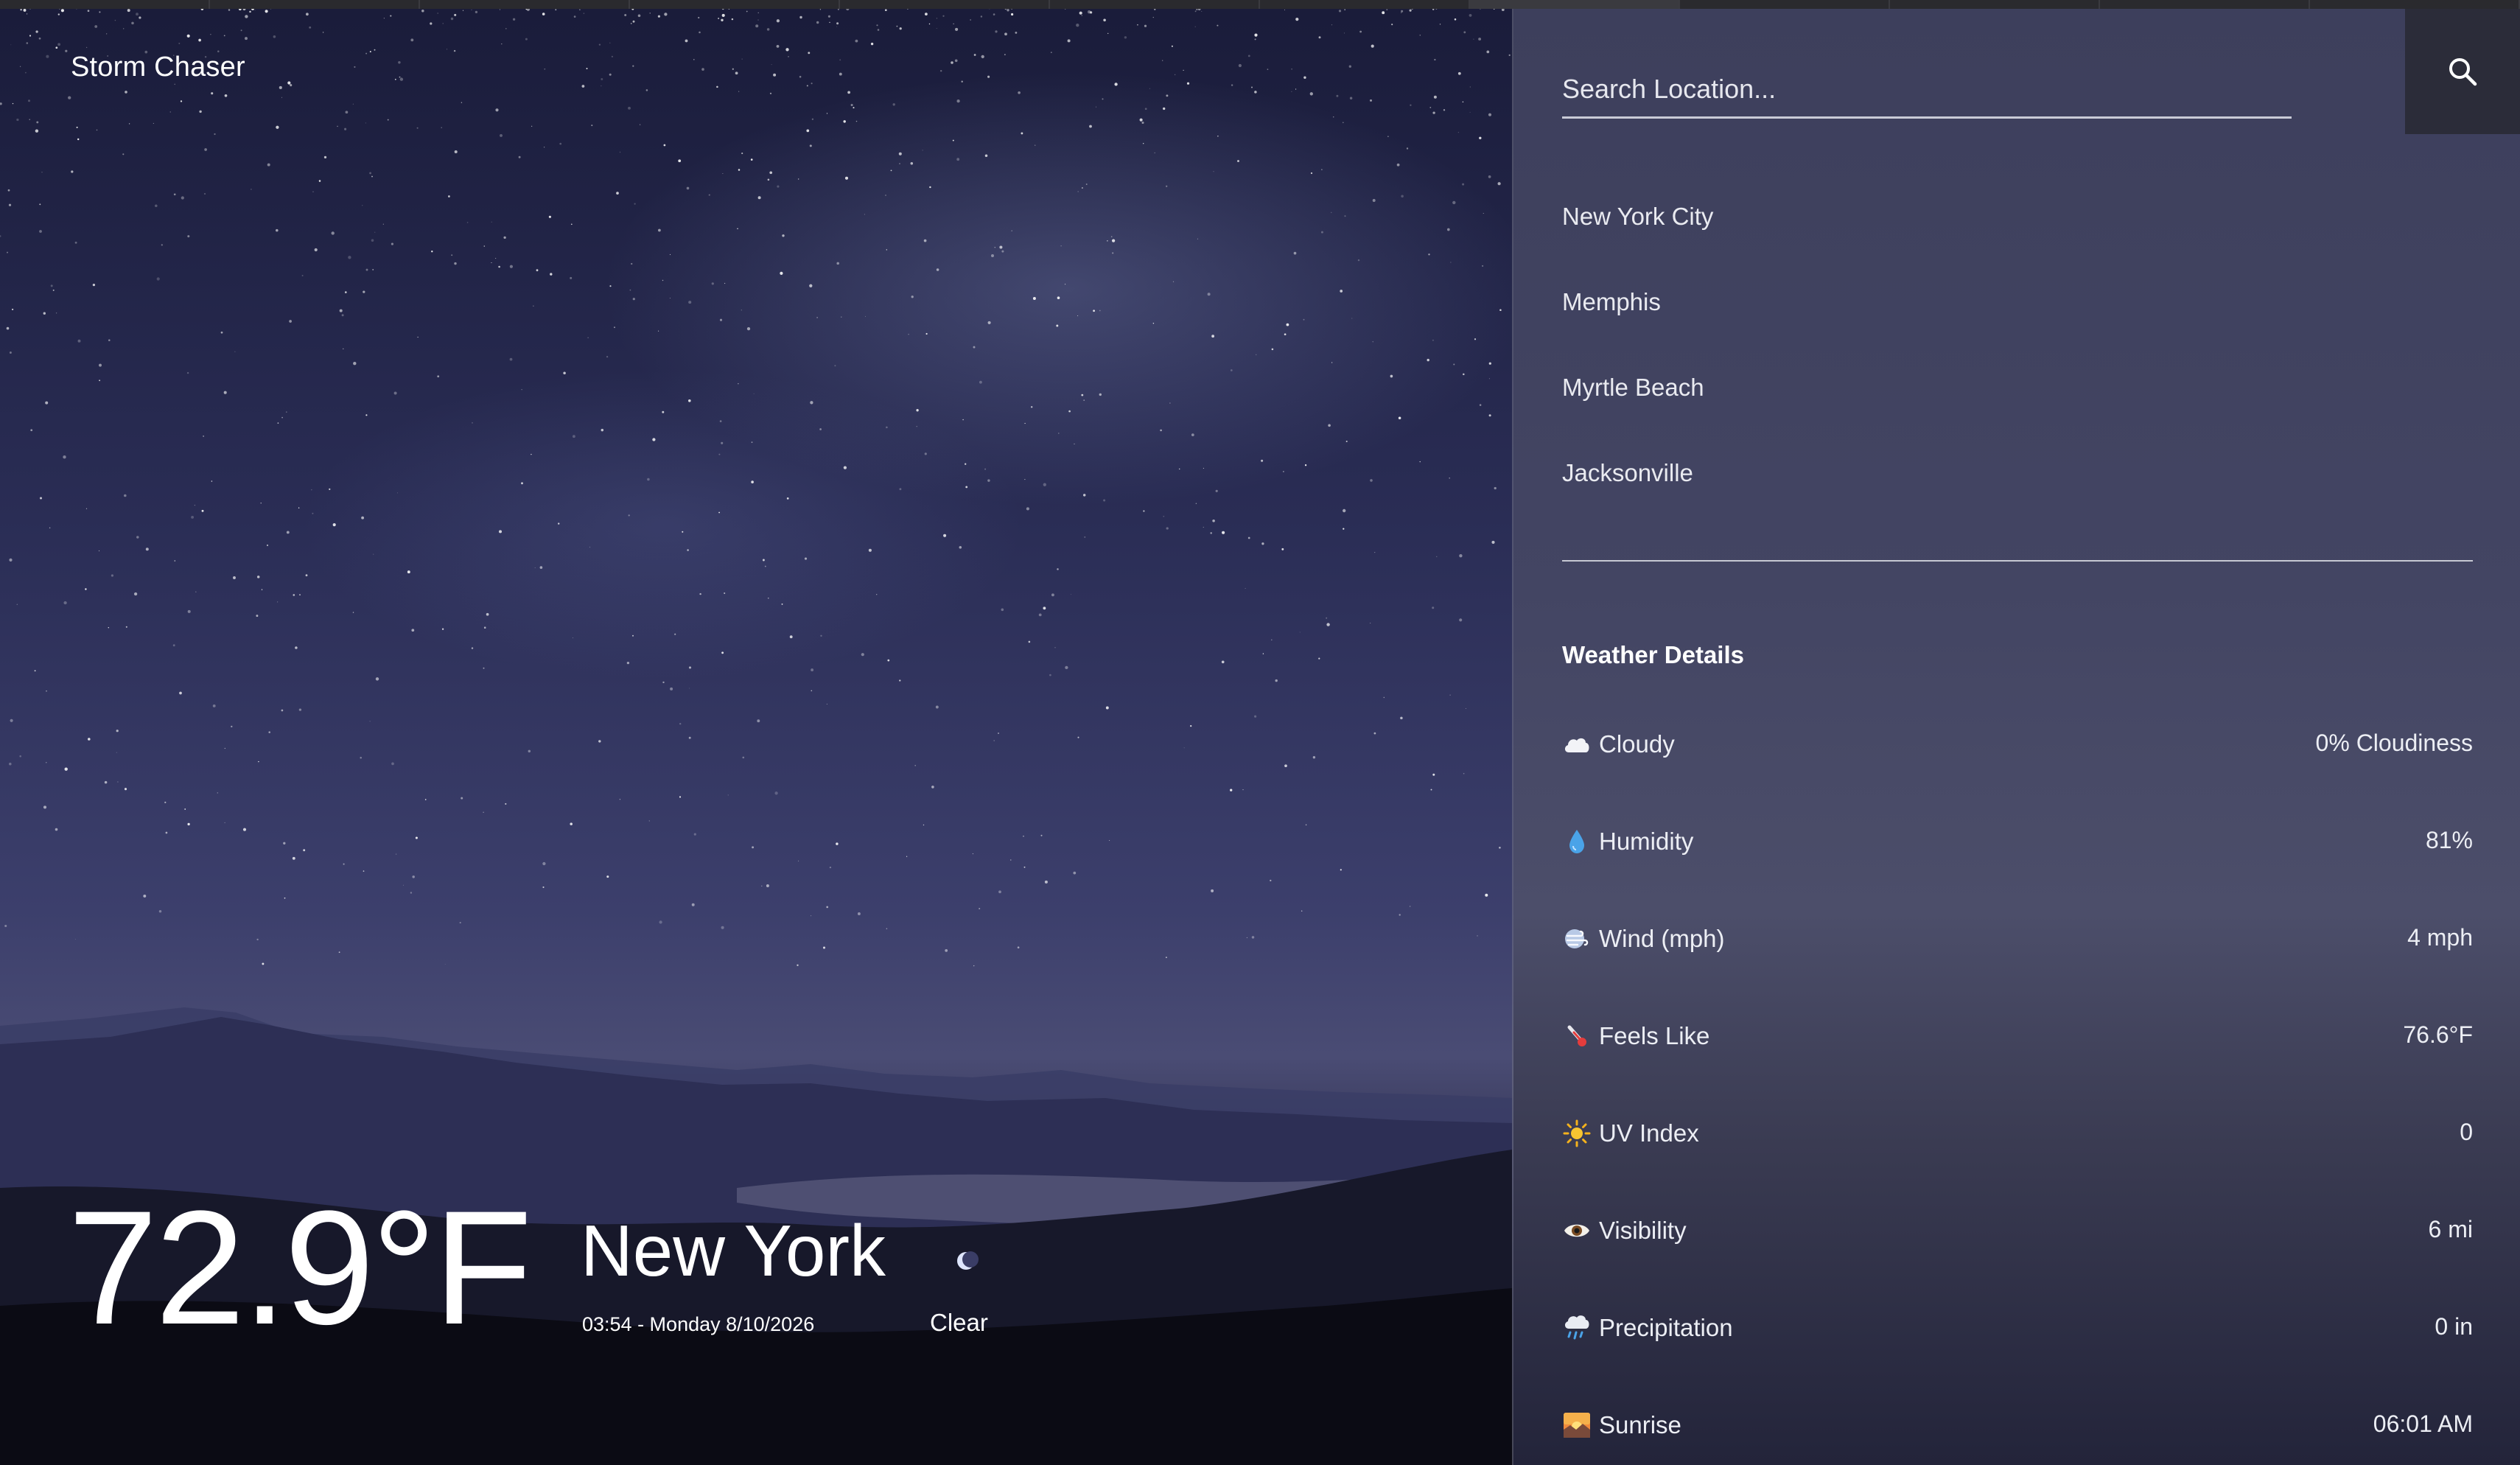 This screenshot has height=1465, width=2520. Describe the element at coordinates (2017, 327) in the screenshot. I see `location-item-memphis: Memphis` at that location.